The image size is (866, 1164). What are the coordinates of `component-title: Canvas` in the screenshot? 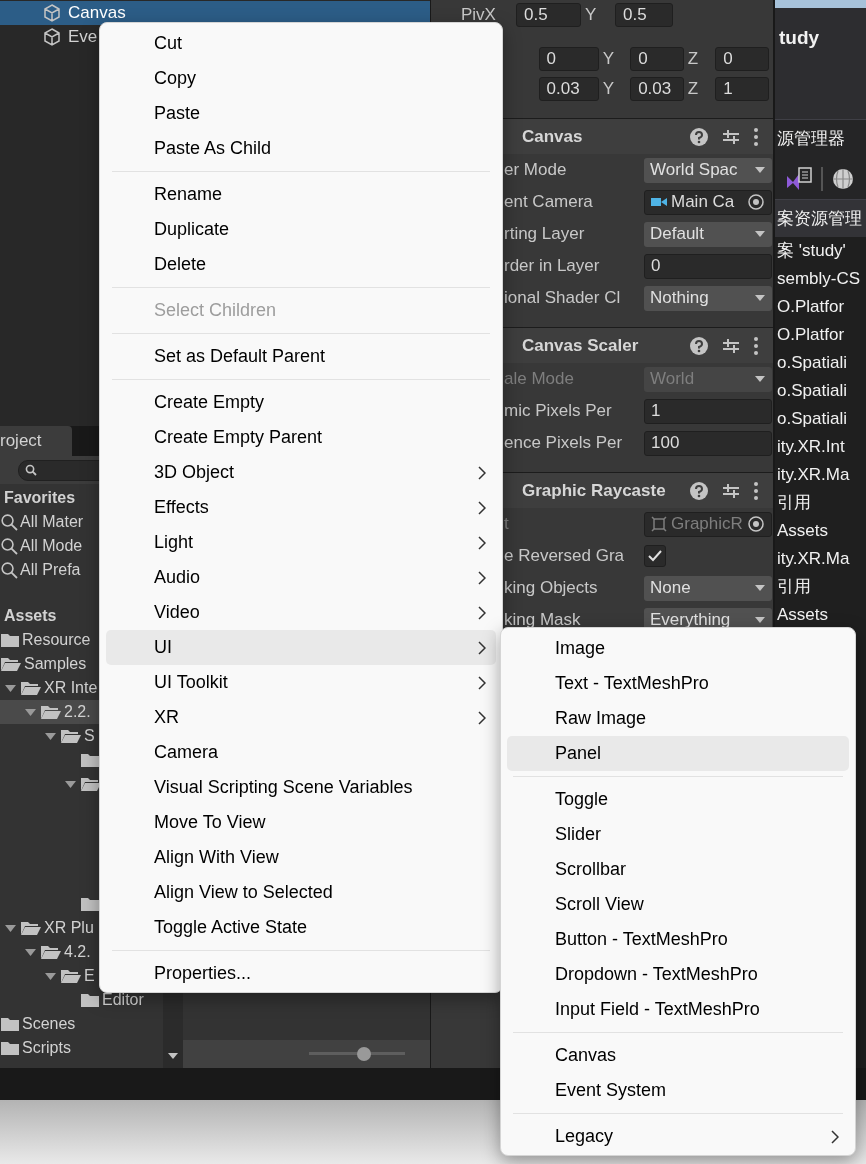 It's located at (553, 136).